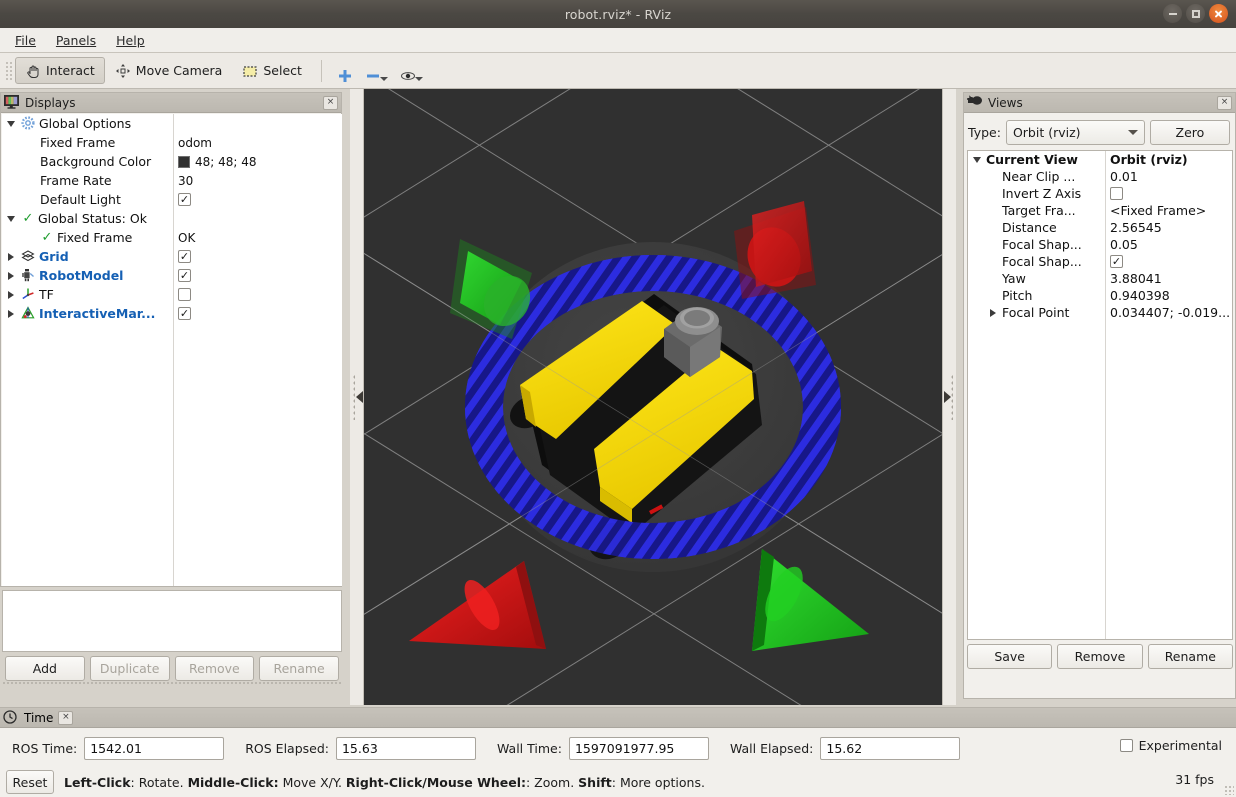 The image size is (1236, 797). I want to click on add-display-button: Add, so click(45, 668).